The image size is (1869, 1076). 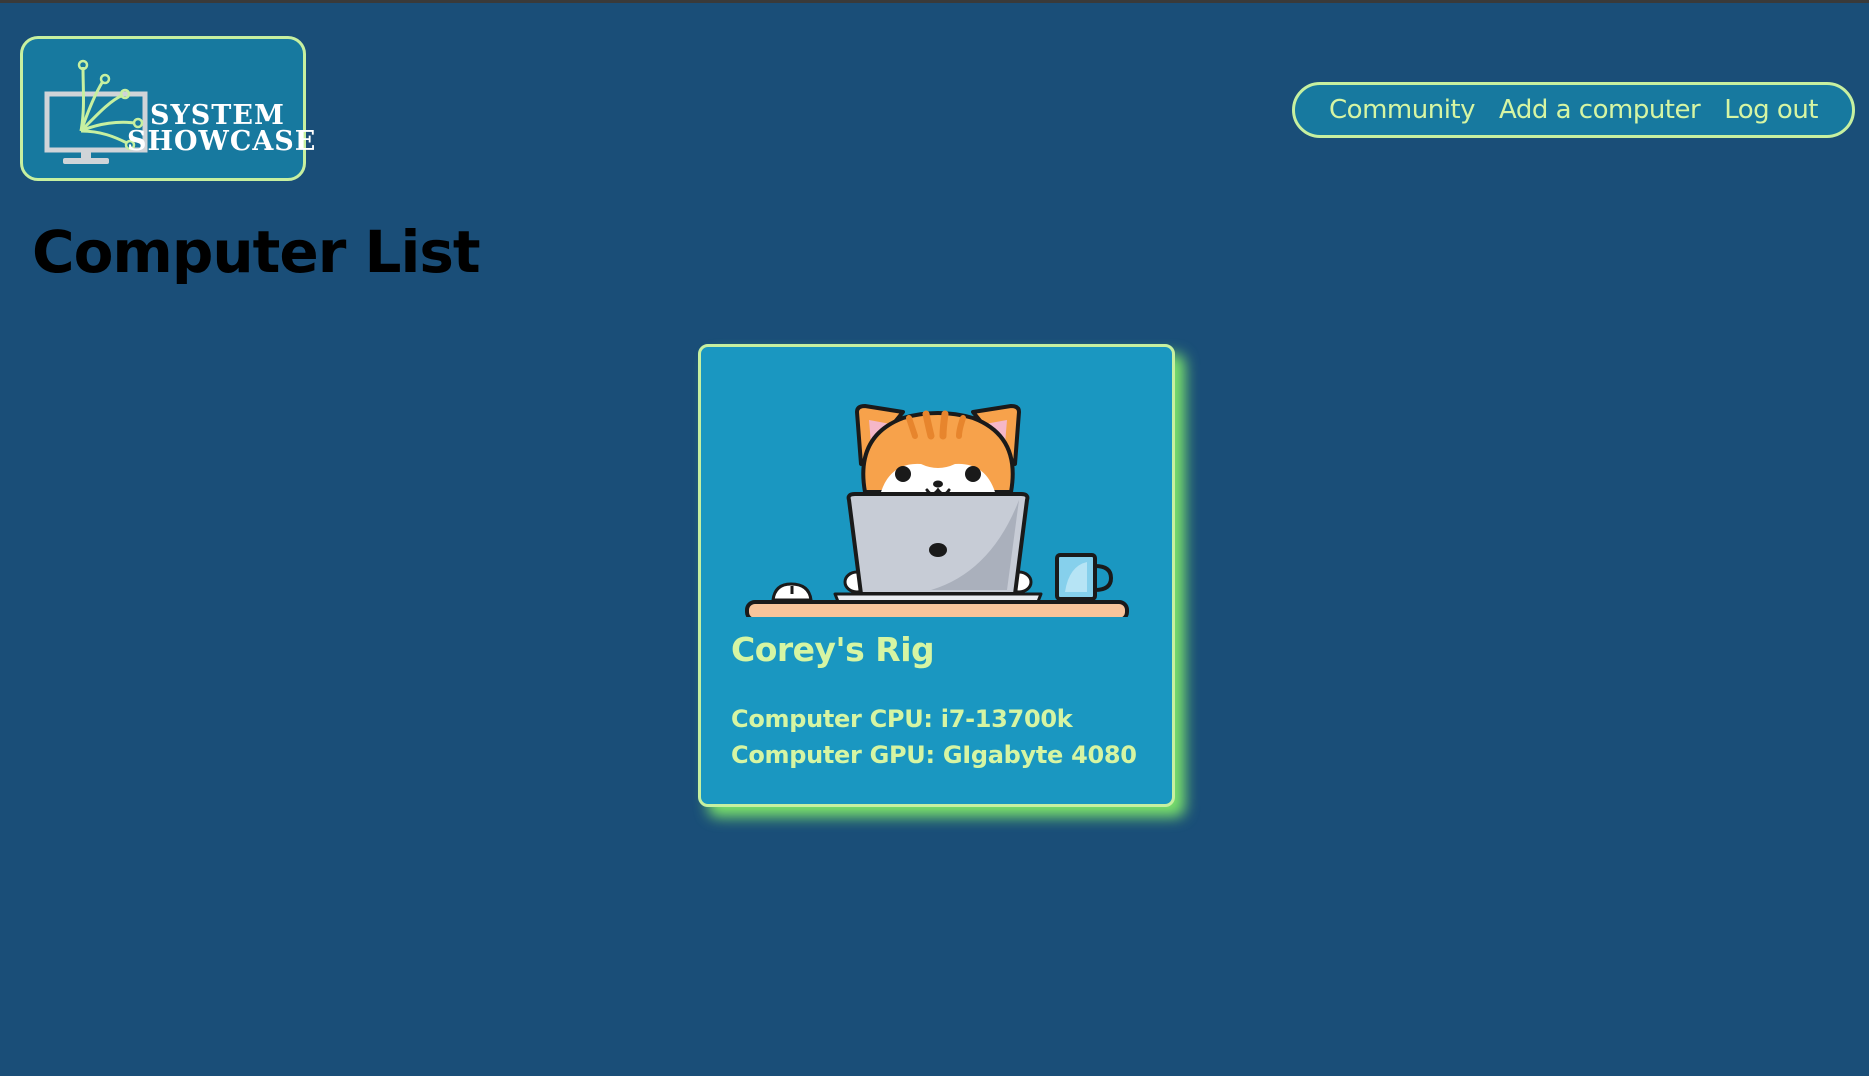 What do you see at coordinates (1600, 110) in the screenshot?
I see `nav-add-computer-link: Add a computer` at bounding box center [1600, 110].